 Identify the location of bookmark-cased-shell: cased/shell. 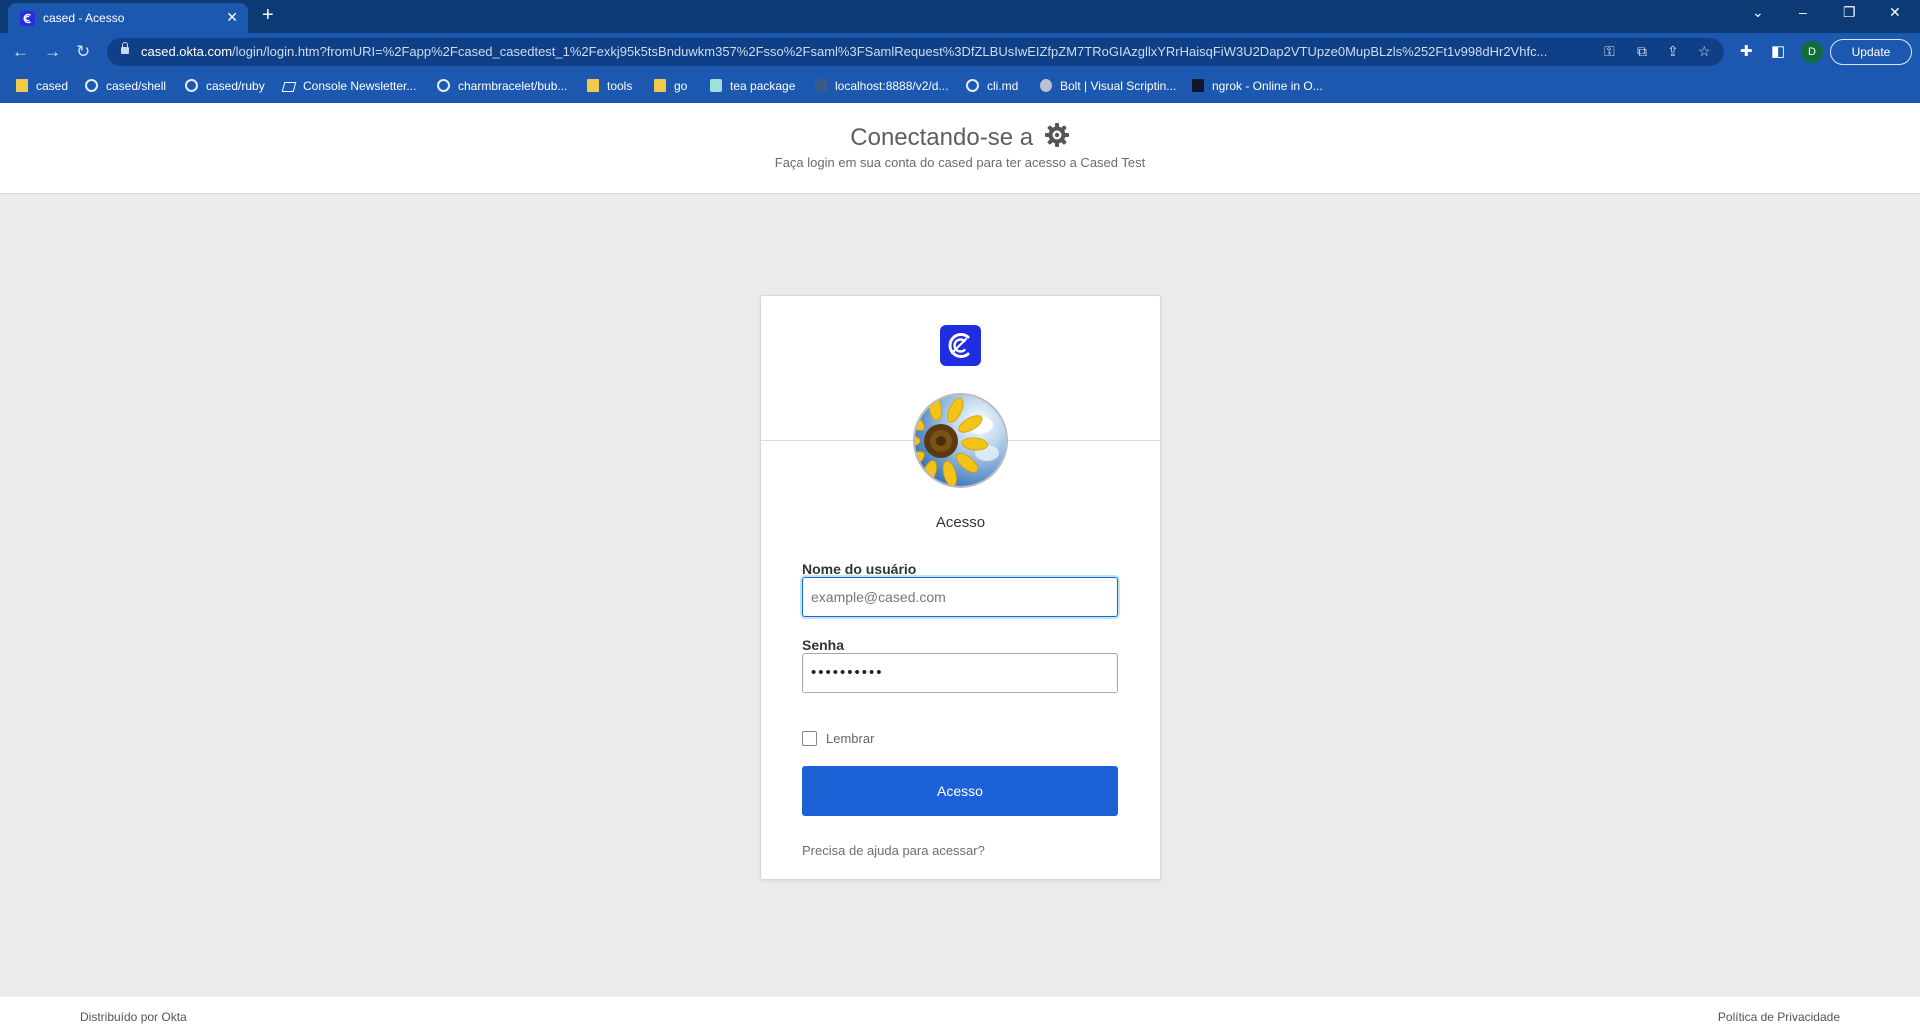
(125, 87).